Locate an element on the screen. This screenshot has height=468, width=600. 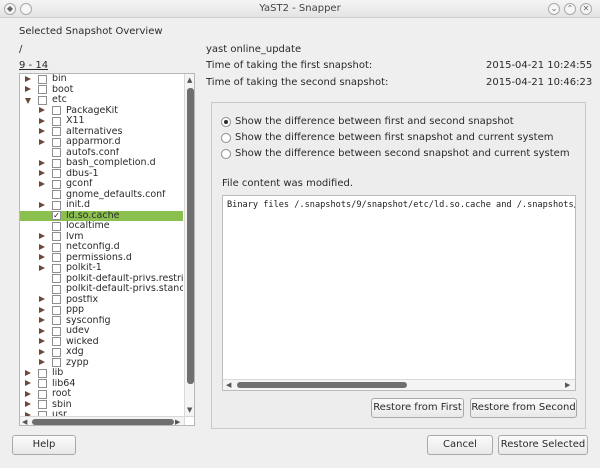
diff-horizontal-scrollbar: ◀ ▶ is located at coordinates (399, 384).